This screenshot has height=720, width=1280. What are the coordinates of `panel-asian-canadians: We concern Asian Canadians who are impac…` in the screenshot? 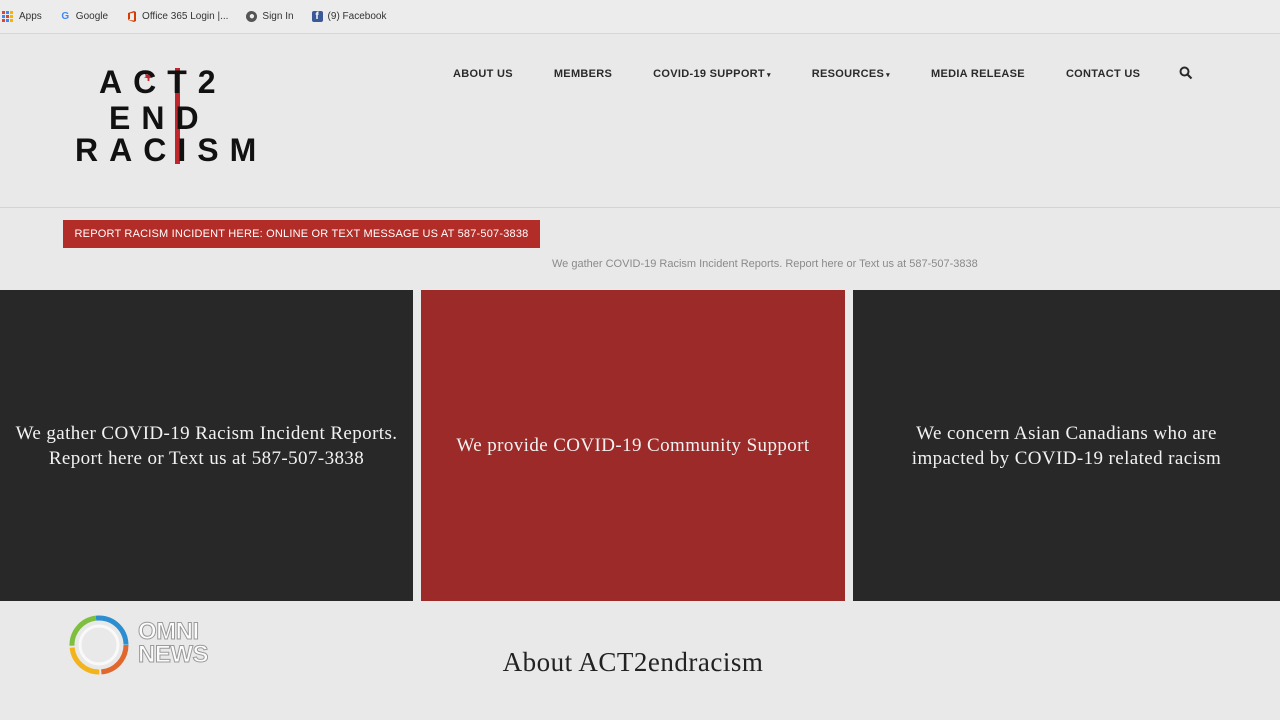 It's located at (1066, 445).